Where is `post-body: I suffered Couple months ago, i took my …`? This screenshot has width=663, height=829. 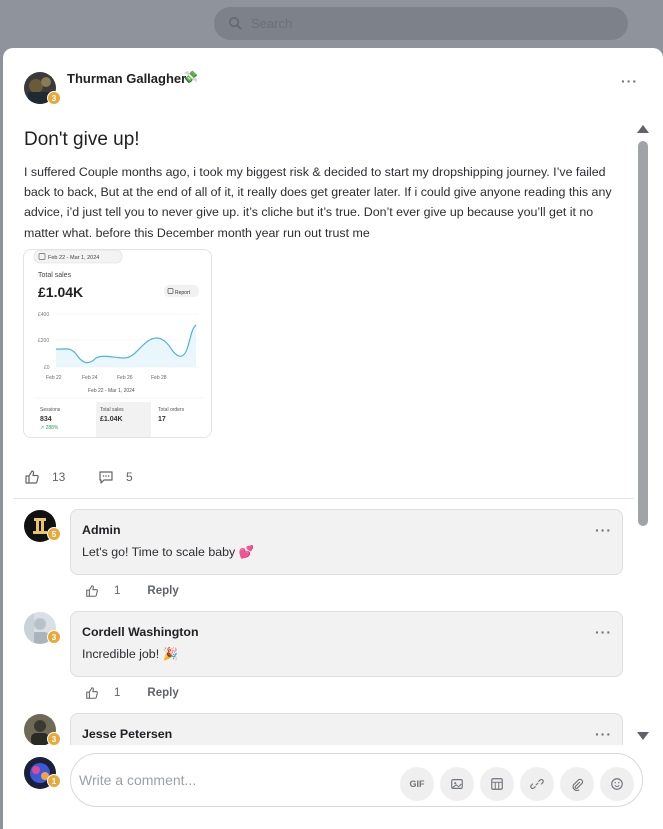 post-body: I suffered Couple months ago, i took my … is located at coordinates (318, 202).